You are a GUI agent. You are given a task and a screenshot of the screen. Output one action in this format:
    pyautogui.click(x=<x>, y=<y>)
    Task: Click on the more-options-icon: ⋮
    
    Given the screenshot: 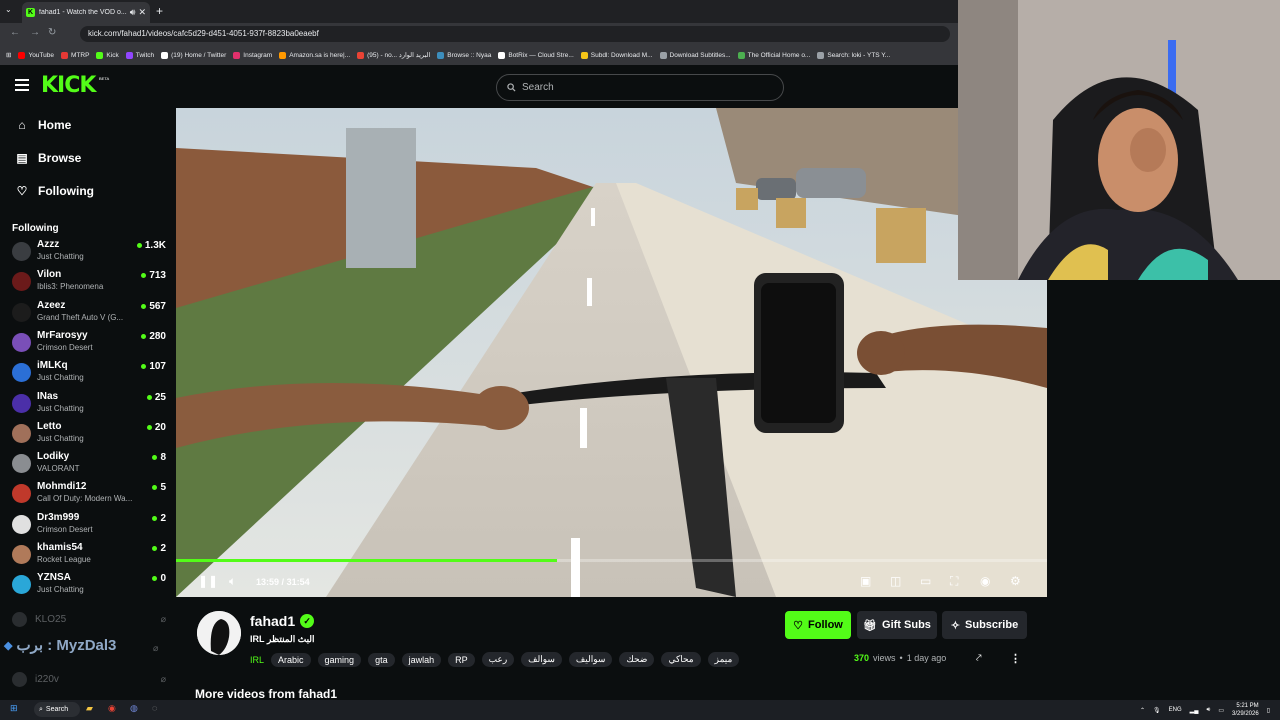 What is the action you would take?
    pyautogui.click(x=1015, y=658)
    